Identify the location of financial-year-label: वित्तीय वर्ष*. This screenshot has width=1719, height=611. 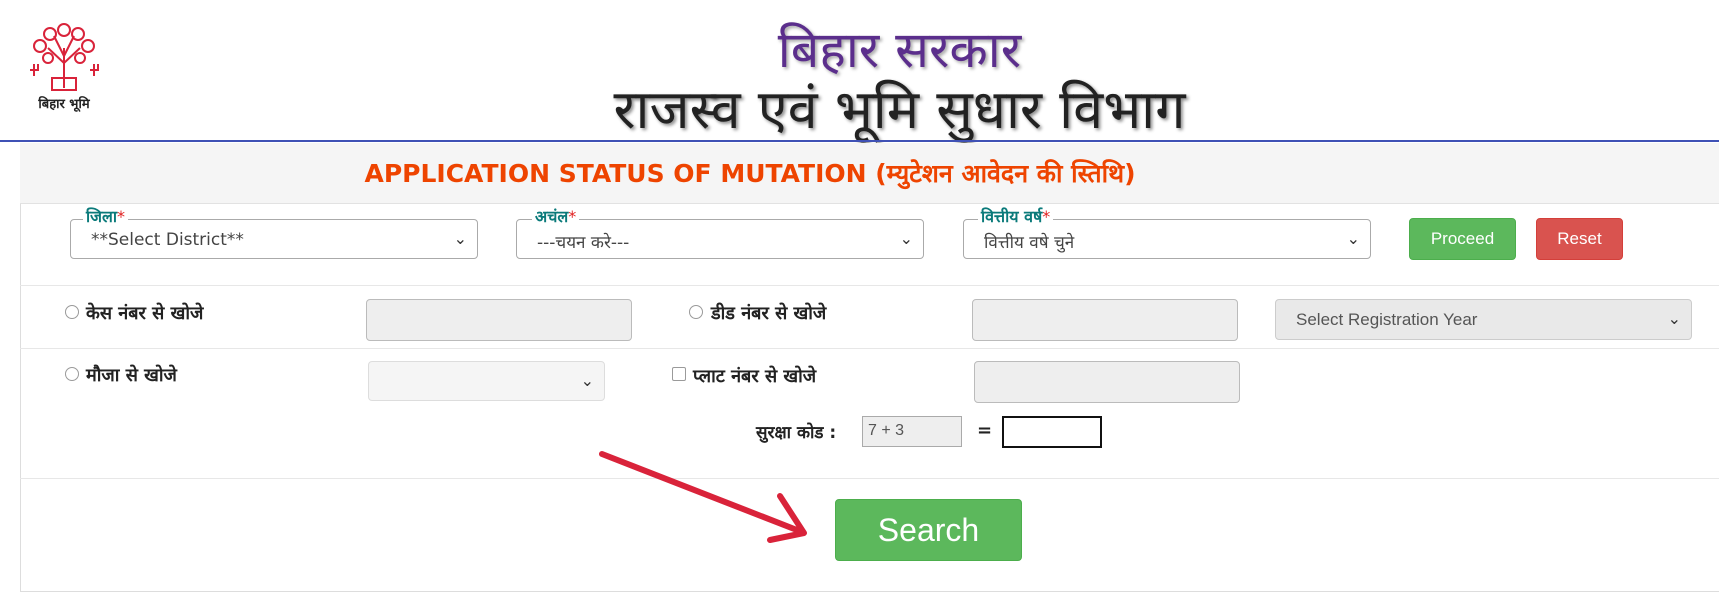
(1016, 217).